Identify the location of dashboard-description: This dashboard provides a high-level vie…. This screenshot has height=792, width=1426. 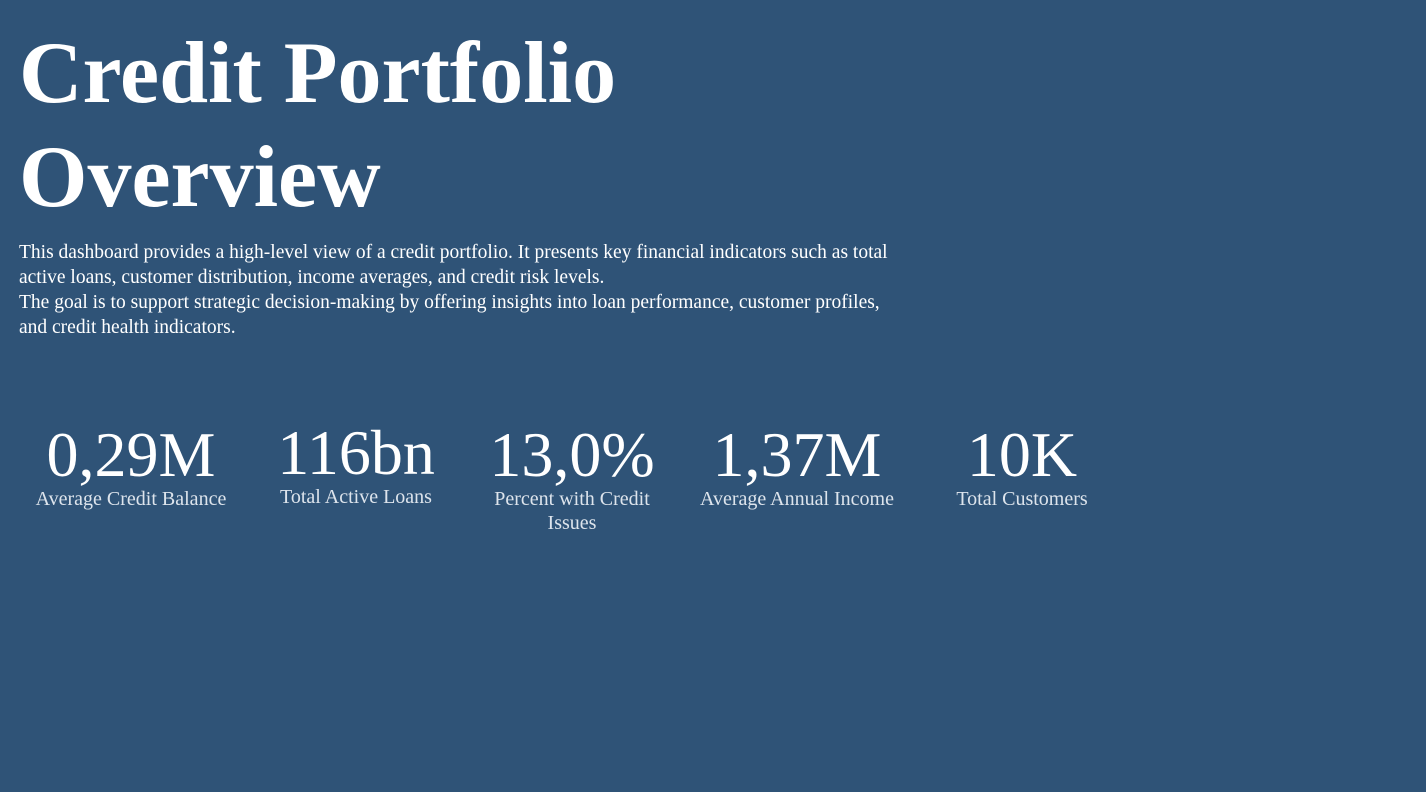
(459, 290).